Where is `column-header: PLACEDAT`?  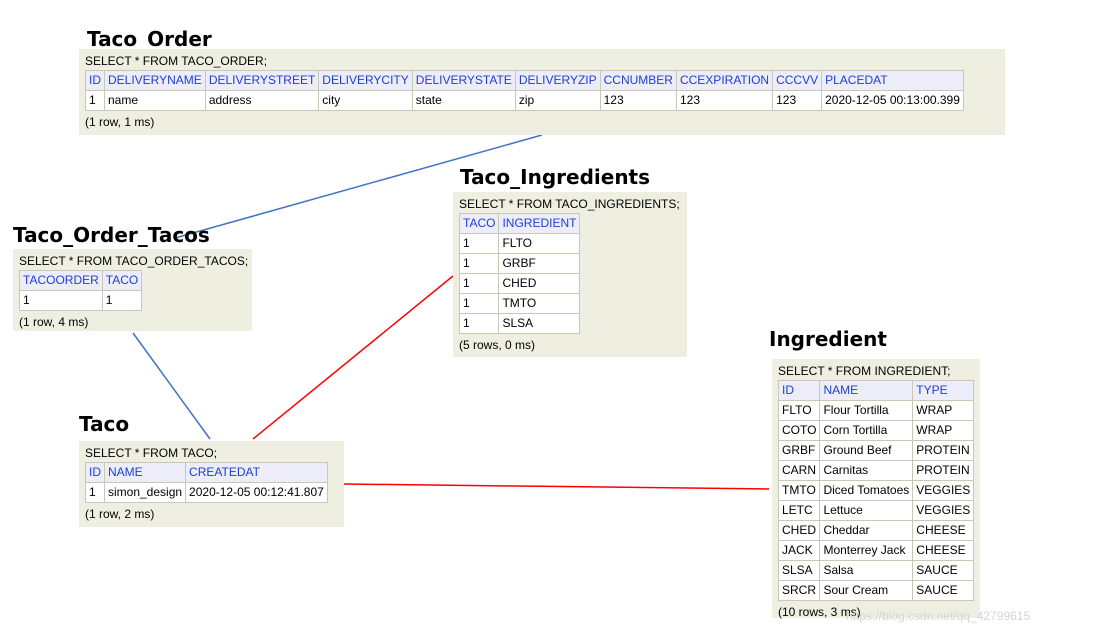 column-header: PLACEDAT is located at coordinates (892, 80).